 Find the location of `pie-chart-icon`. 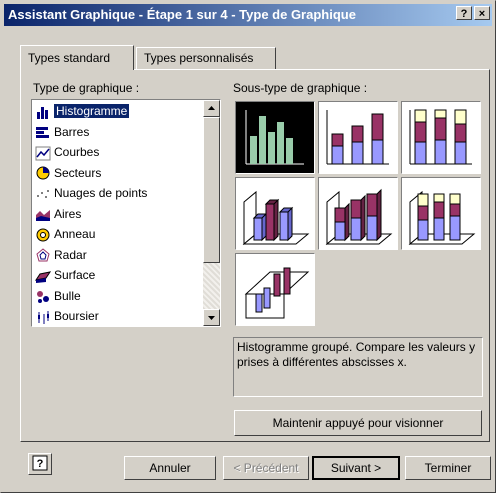

pie-chart-icon is located at coordinates (43, 173).